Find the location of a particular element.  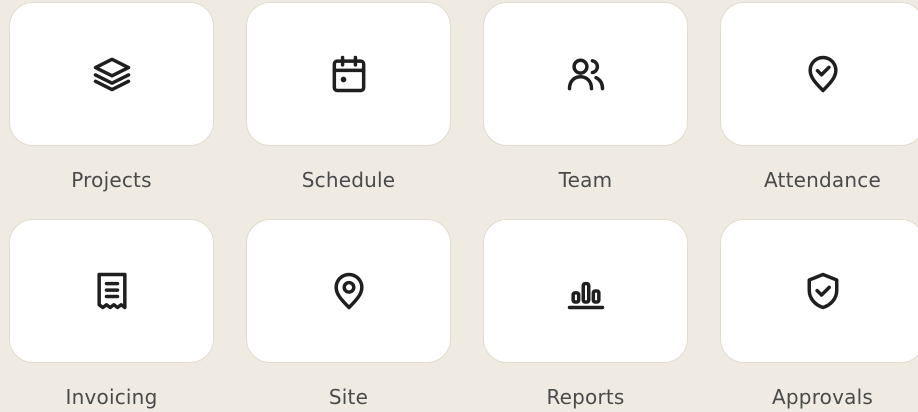

location-check-icon is located at coordinates (822, 74).